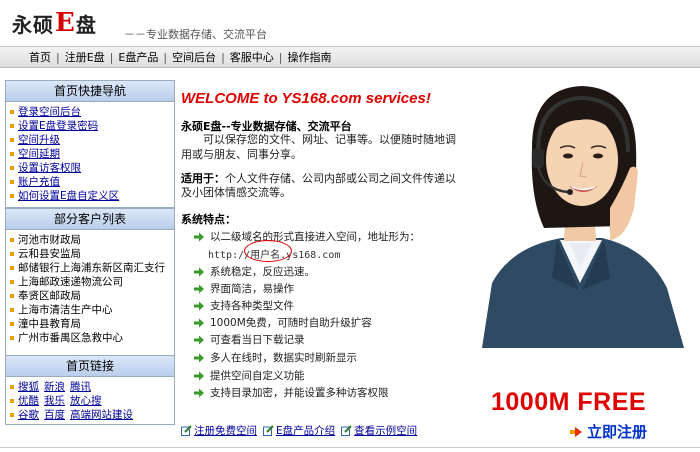  What do you see at coordinates (90, 91) in the screenshot?
I see `quick-nav-title: 首页快捷导航` at bounding box center [90, 91].